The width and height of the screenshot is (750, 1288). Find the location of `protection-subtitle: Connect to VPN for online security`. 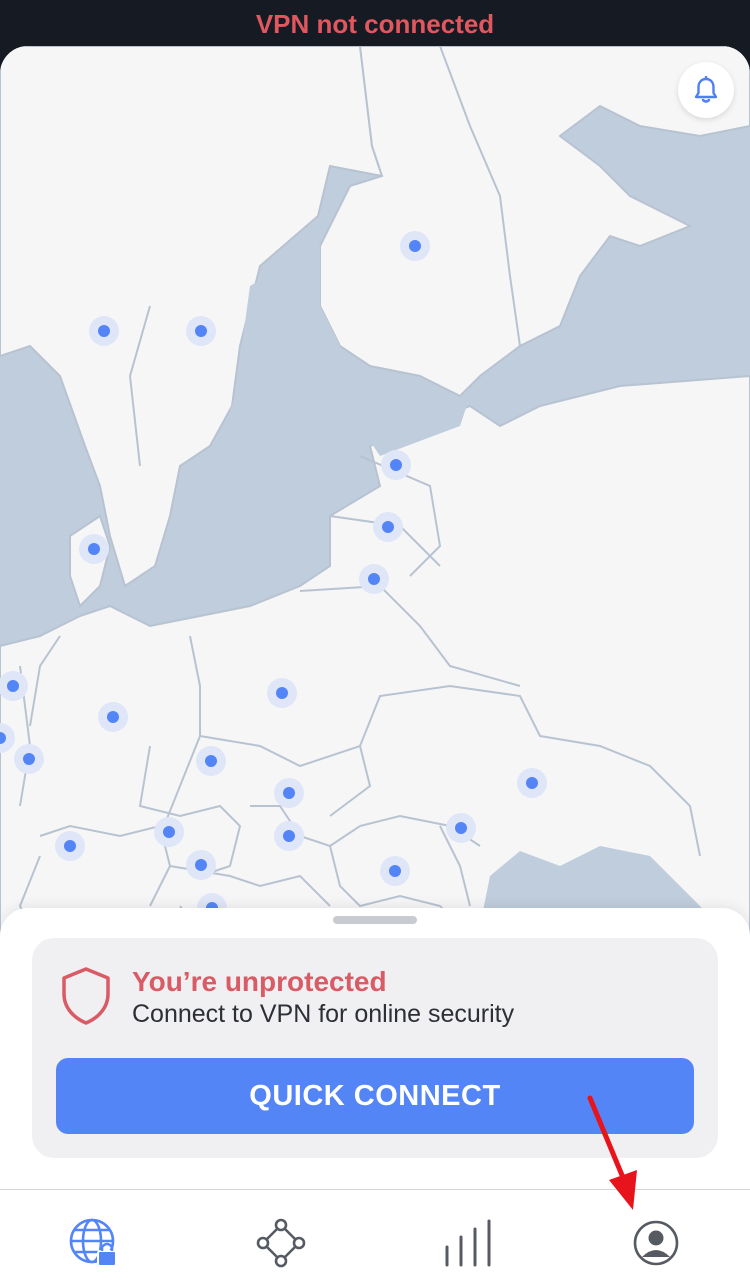

protection-subtitle: Connect to VPN for online security is located at coordinates (323, 1014).